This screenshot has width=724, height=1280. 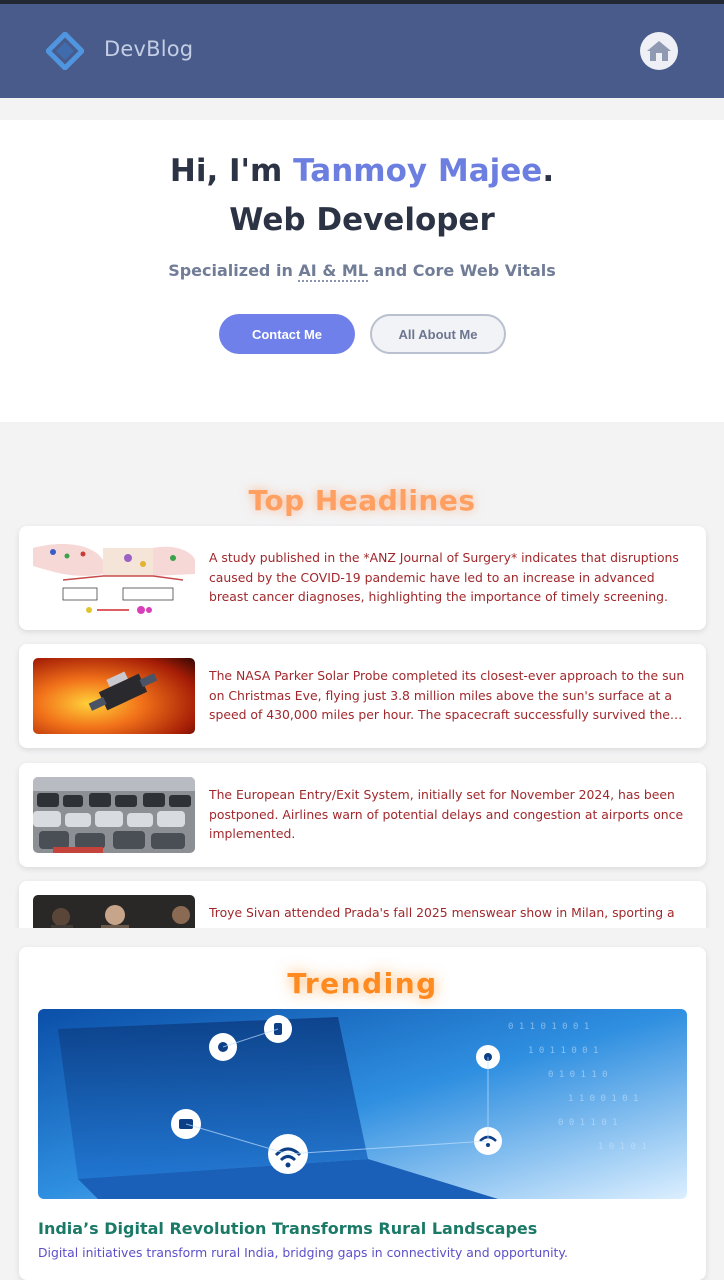 What do you see at coordinates (548, 1027) in the screenshot?
I see `svg-text: 0 1 1 0 1 0 0 1` at bounding box center [548, 1027].